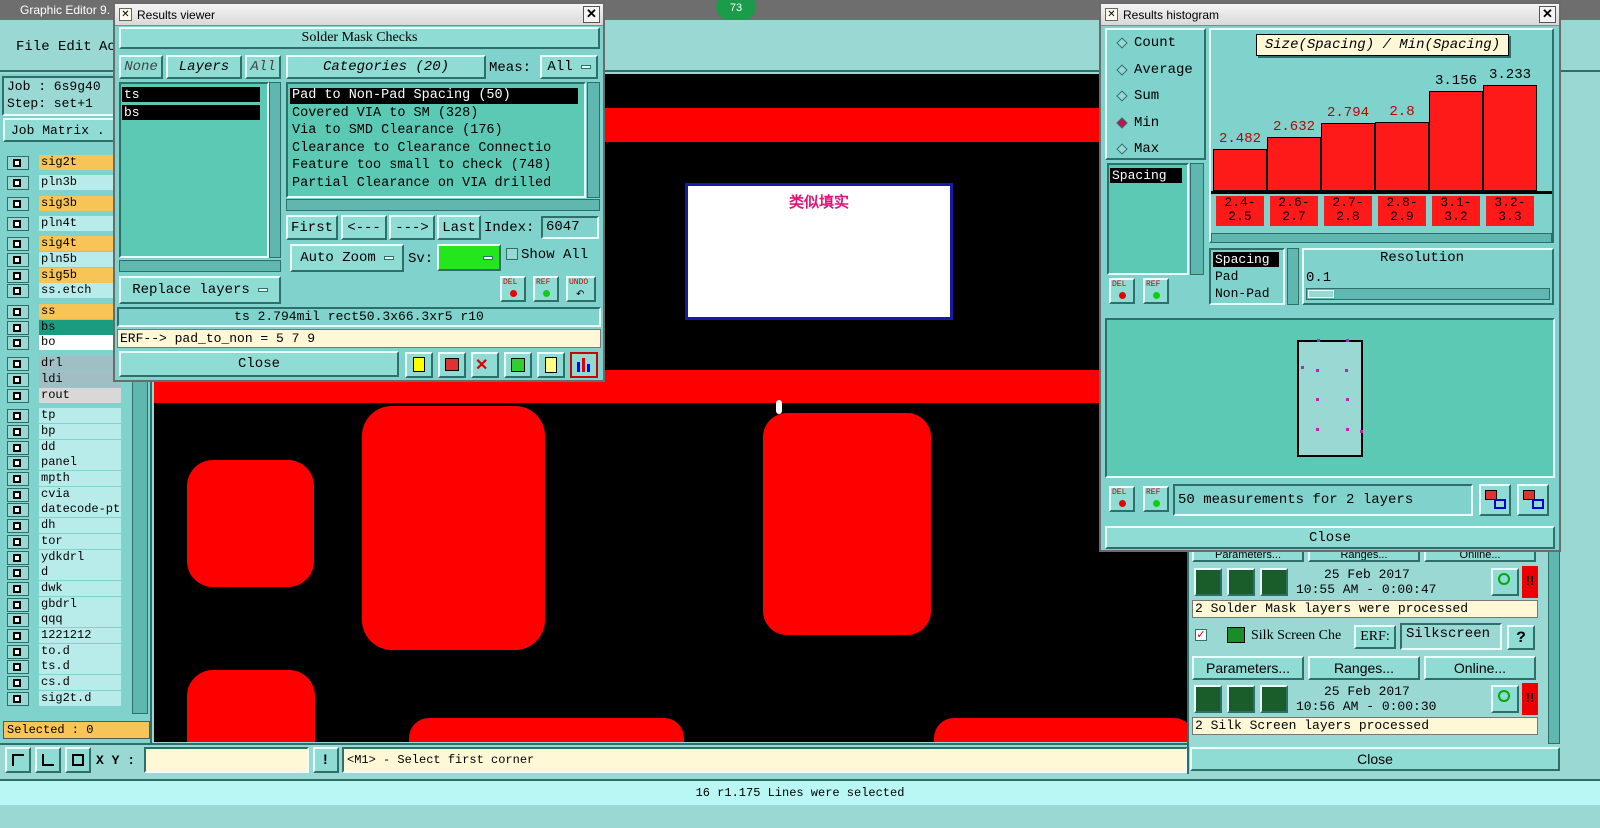 This screenshot has height=828, width=1600. Describe the element at coordinates (64, 541) in the screenshot. I see `layer-row: tor` at that location.